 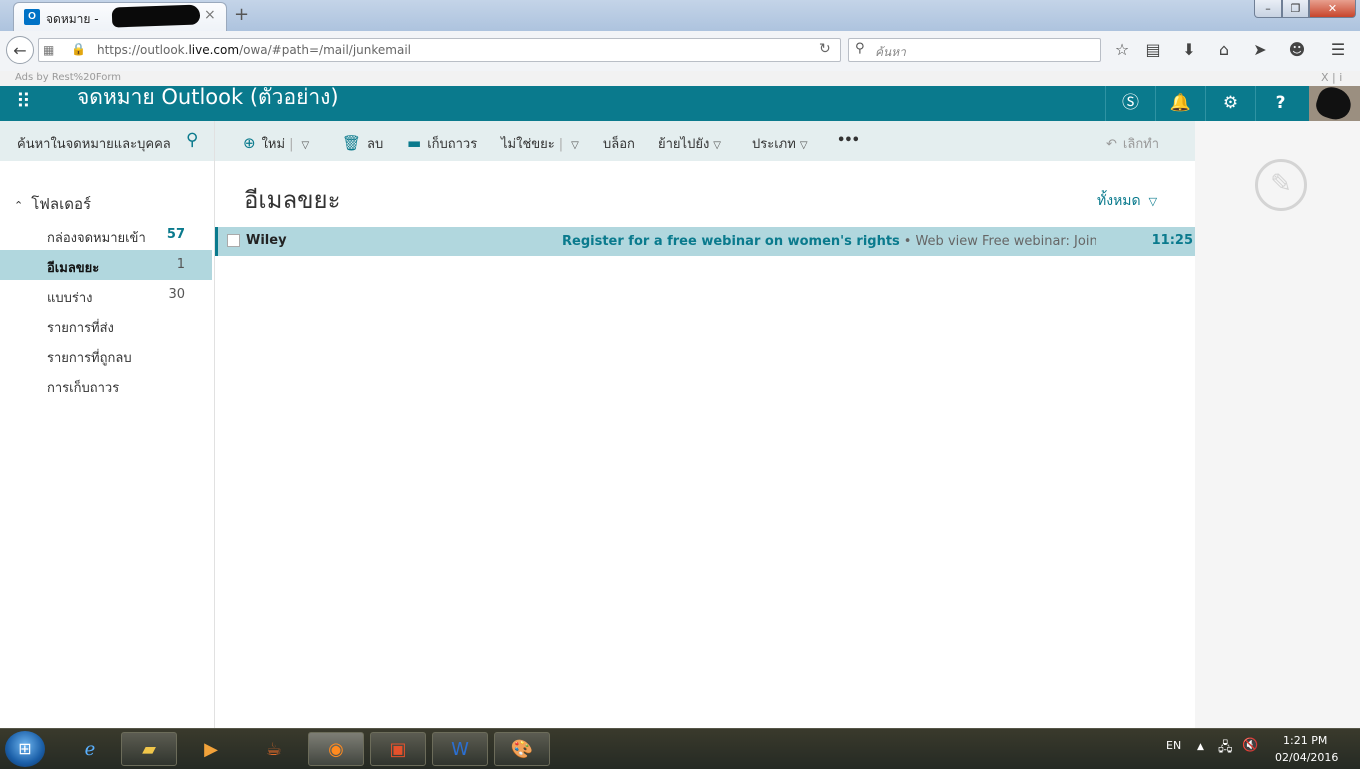 I want to click on folder-name: การเก็บถาวร, so click(x=83, y=388).